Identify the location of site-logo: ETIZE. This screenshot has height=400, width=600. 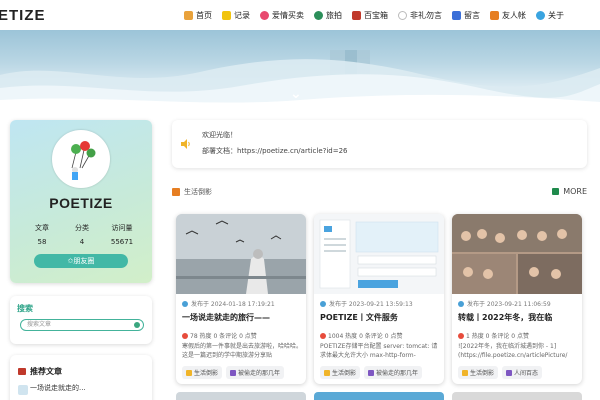
(23, 15).